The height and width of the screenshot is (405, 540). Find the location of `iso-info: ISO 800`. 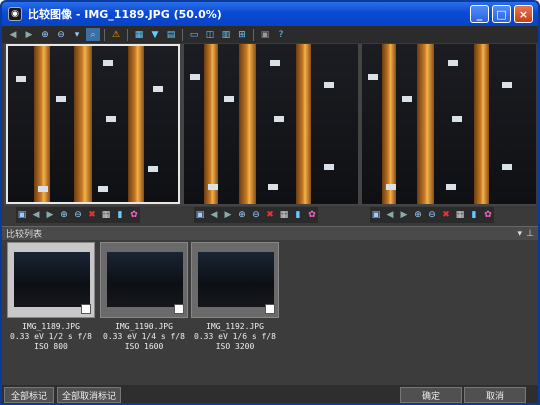

iso-info: ISO 800 is located at coordinates (51, 346).